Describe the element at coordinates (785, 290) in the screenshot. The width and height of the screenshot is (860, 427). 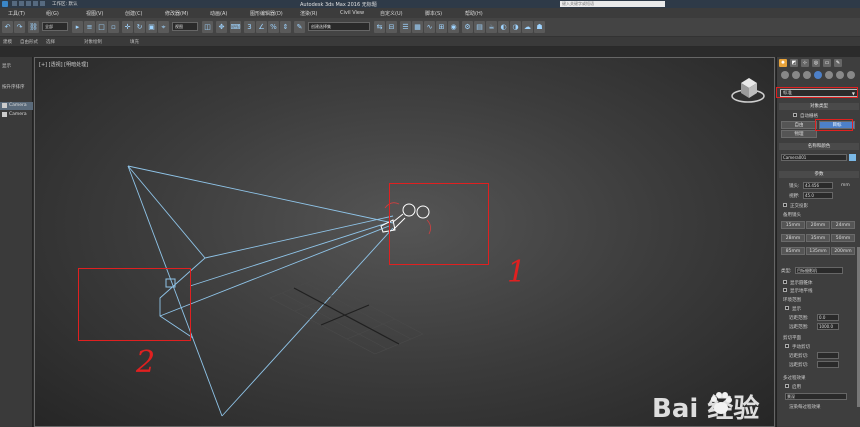
I see `show-horizon-checkbox` at that location.